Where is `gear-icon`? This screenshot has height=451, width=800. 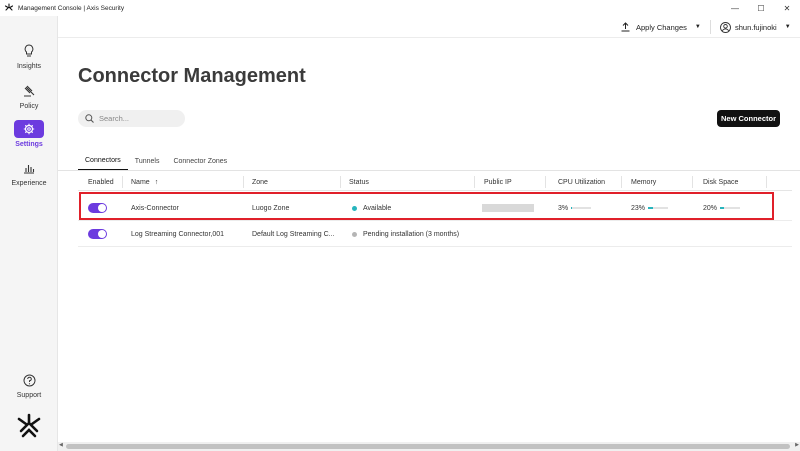
gear-icon is located at coordinates (29, 129).